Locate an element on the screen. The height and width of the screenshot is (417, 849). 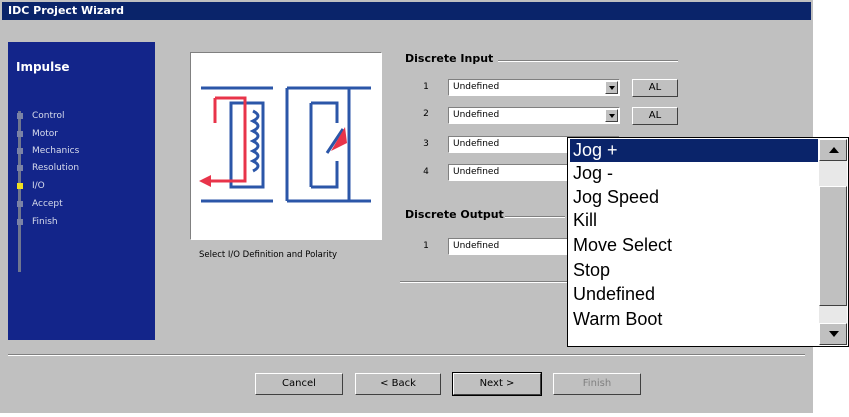
dropdown-option: Jog - is located at coordinates (694, 173).